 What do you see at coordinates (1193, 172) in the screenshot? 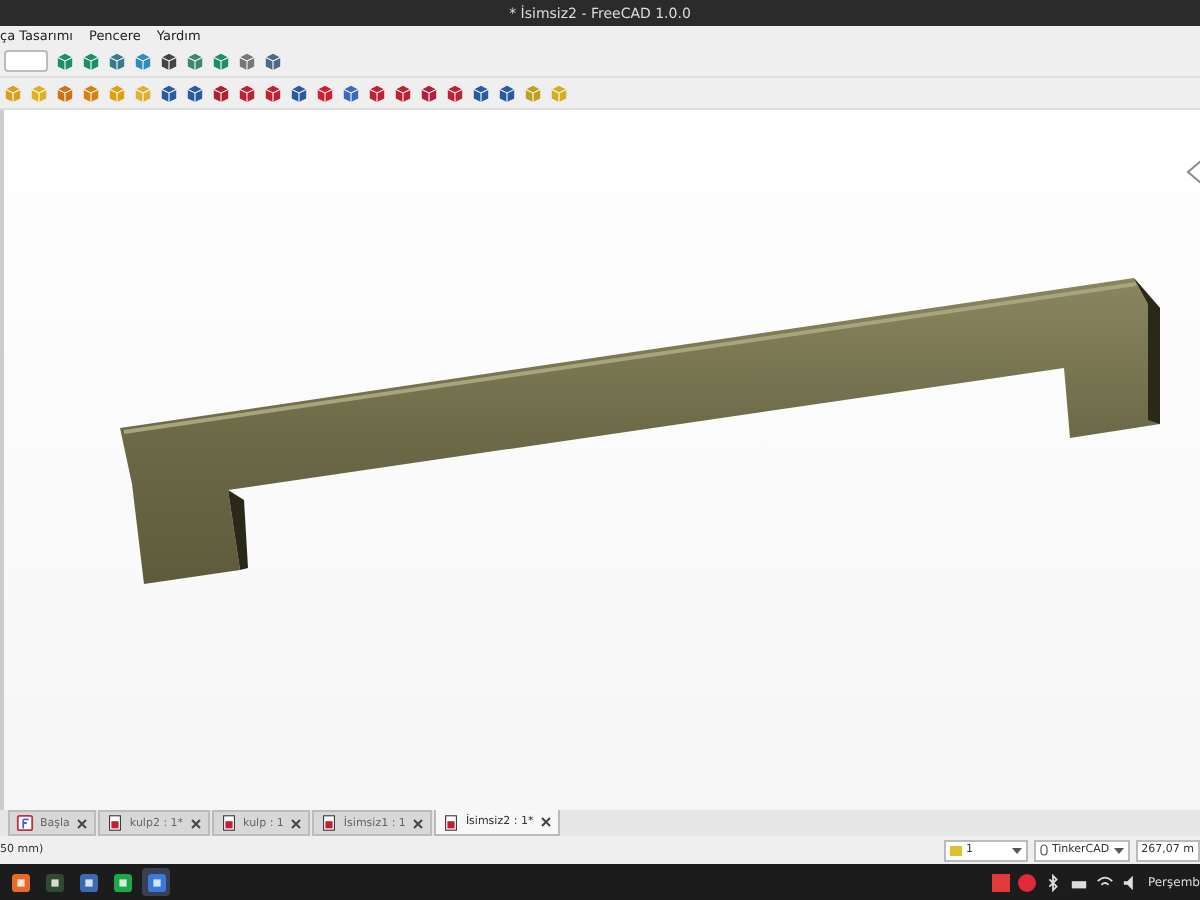
I see `navigation-arrow-icon` at bounding box center [1193, 172].